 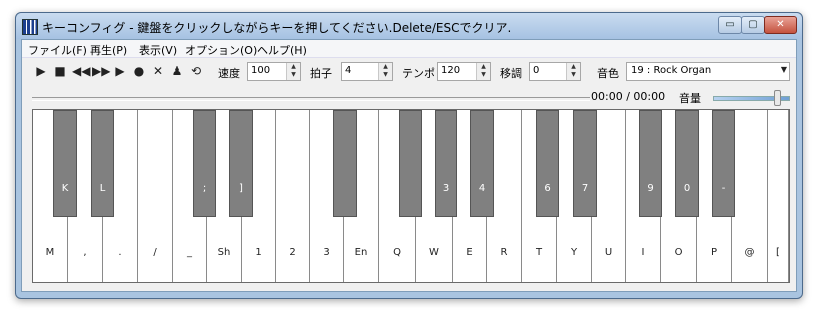 What do you see at coordinates (678, 252) in the screenshot?
I see `white-key-label: O` at bounding box center [678, 252].